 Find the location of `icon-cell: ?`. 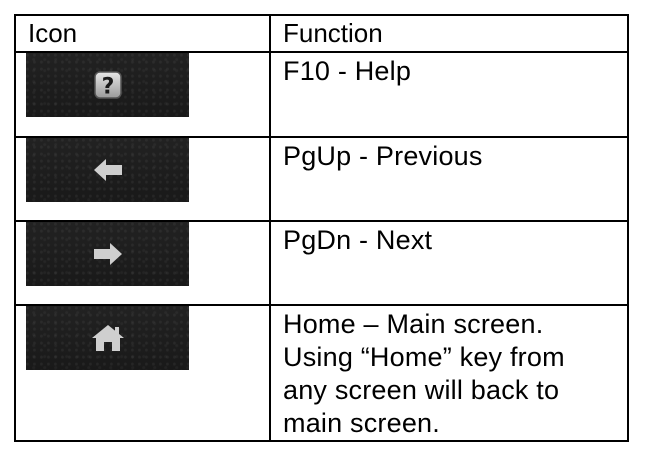

icon-cell: ? is located at coordinates (142, 94).